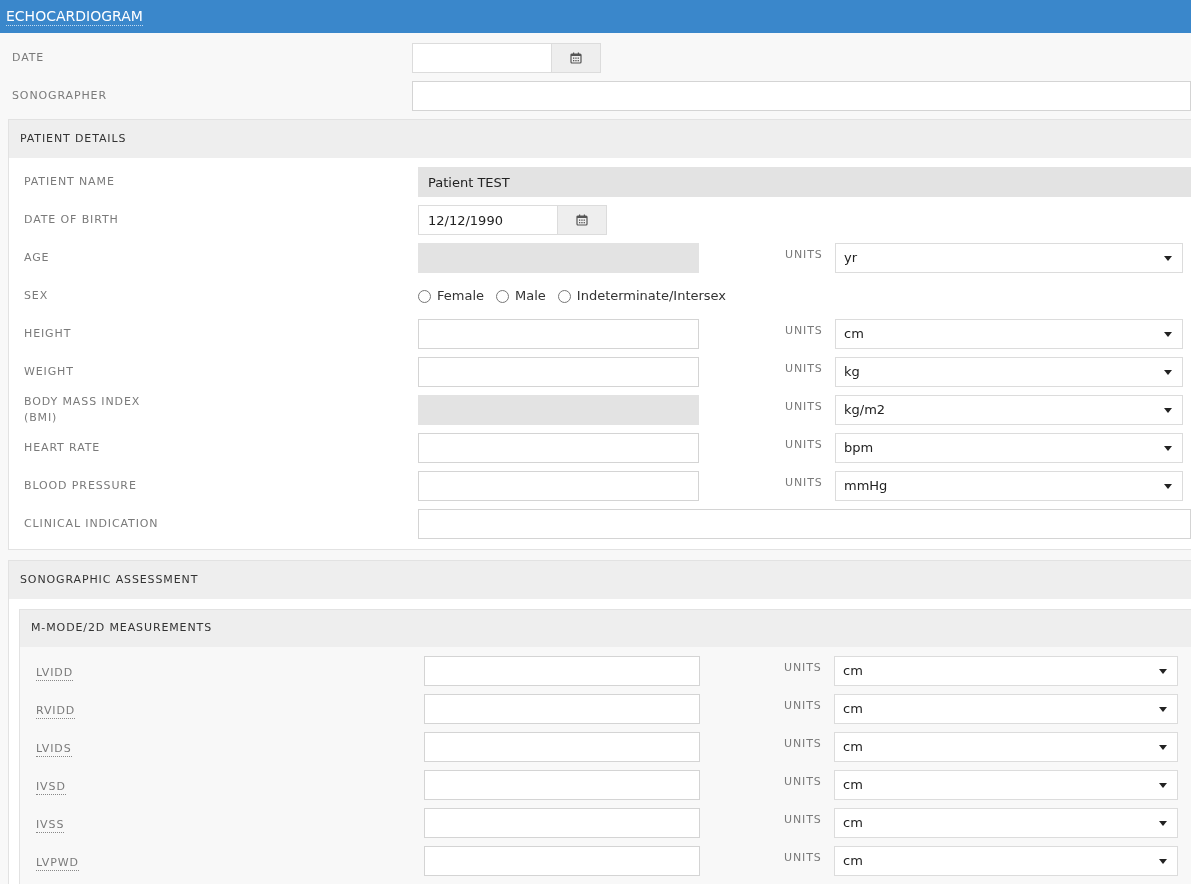 This screenshot has width=1191, height=884. Describe the element at coordinates (482, 58) in the screenshot. I see `date-field` at that location.